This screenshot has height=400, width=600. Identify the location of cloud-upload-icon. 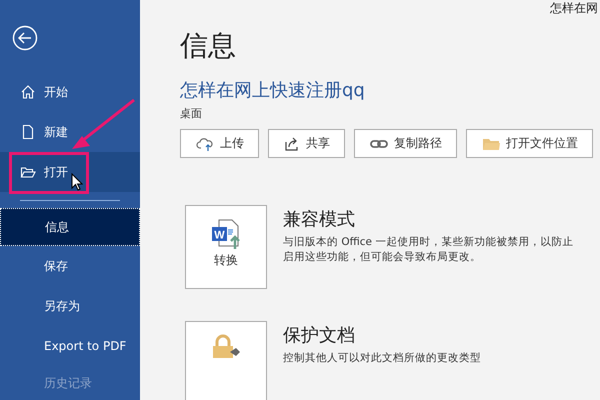
(205, 144).